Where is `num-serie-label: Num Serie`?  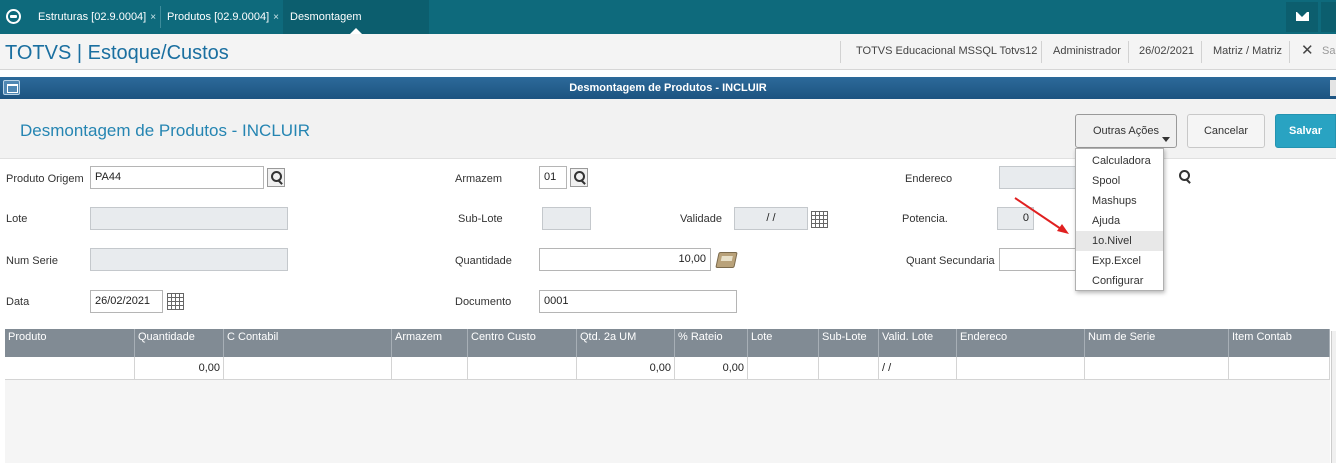 num-serie-label: Num Serie is located at coordinates (32, 261).